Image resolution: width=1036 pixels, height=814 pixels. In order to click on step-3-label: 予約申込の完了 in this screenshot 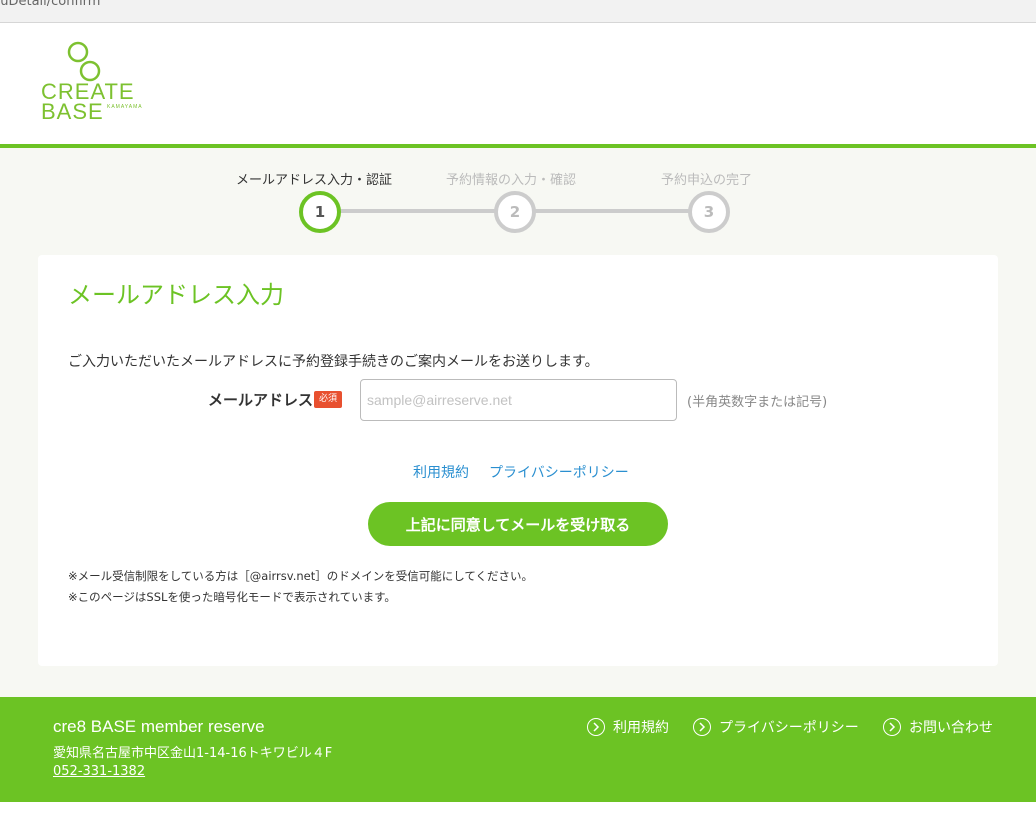, I will do `click(707, 180)`.